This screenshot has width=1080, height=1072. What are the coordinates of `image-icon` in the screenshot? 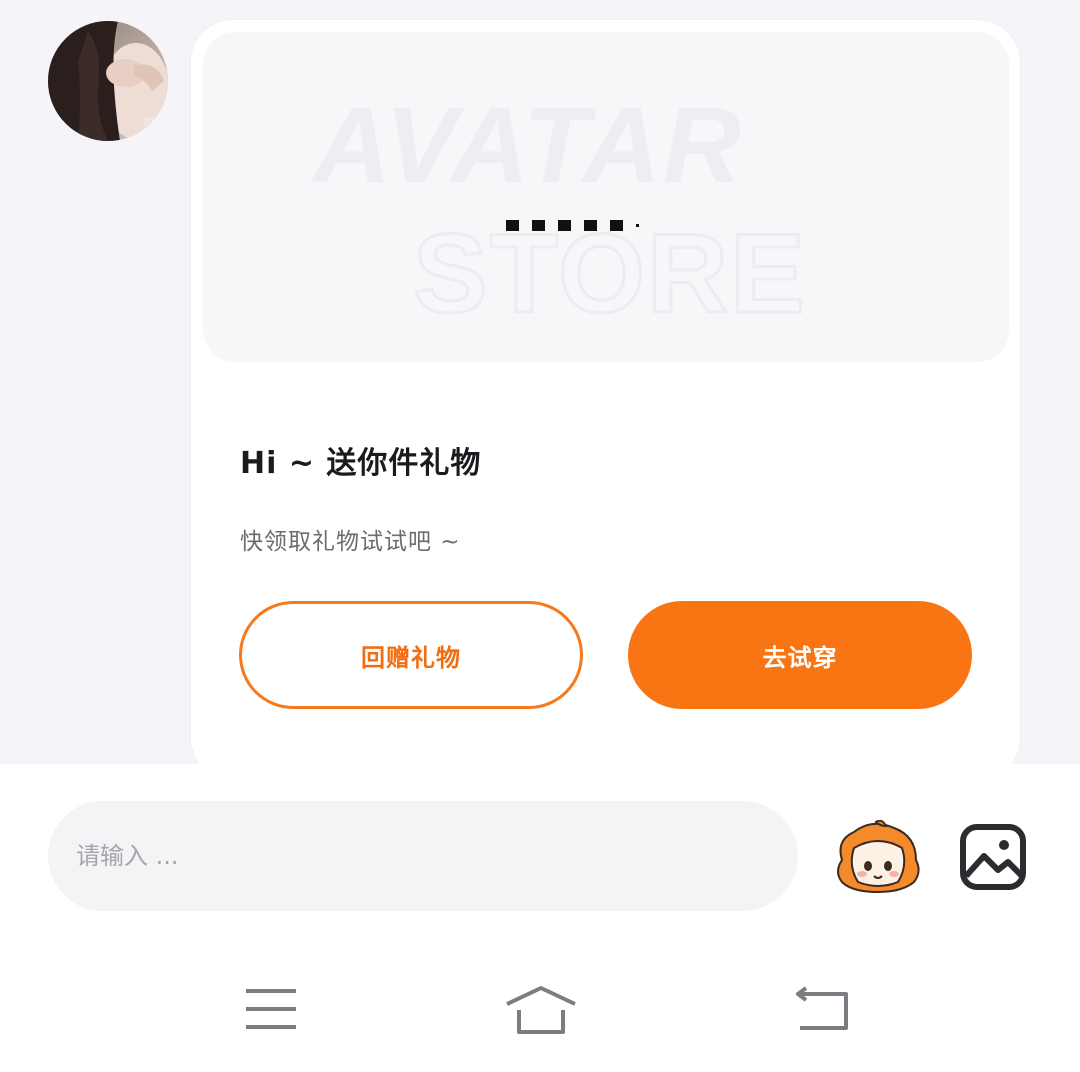 It's located at (993, 857).